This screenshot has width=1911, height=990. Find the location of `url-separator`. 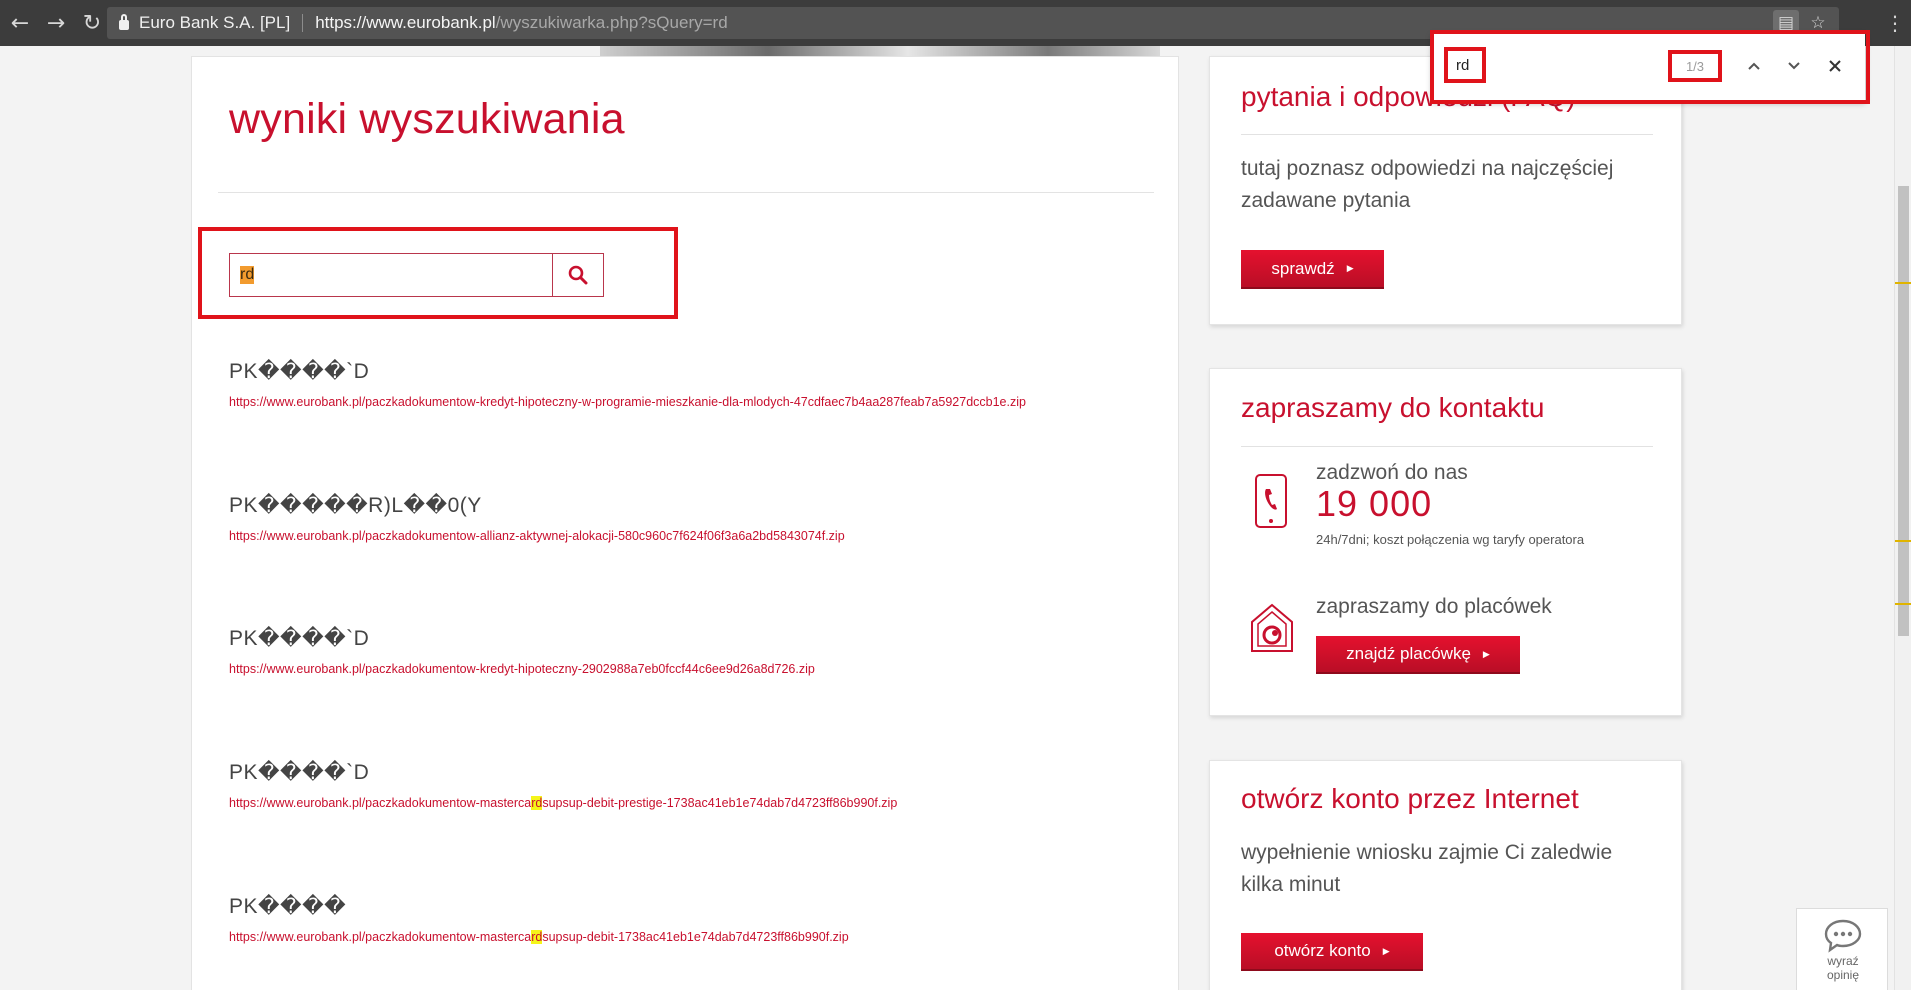

url-separator is located at coordinates (303, 23).